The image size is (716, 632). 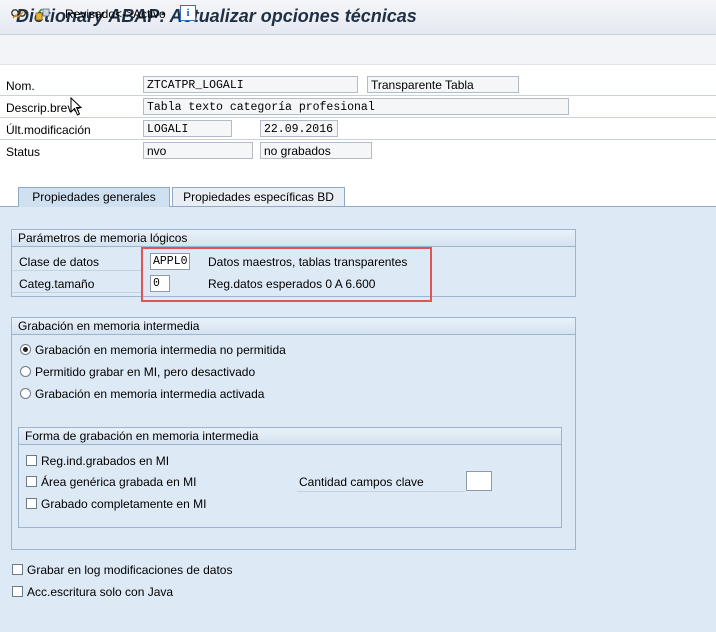 What do you see at coordinates (187, 128) in the screenshot?
I see `last-modified-user-field: LOGALI` at bounding box center [187, 128].